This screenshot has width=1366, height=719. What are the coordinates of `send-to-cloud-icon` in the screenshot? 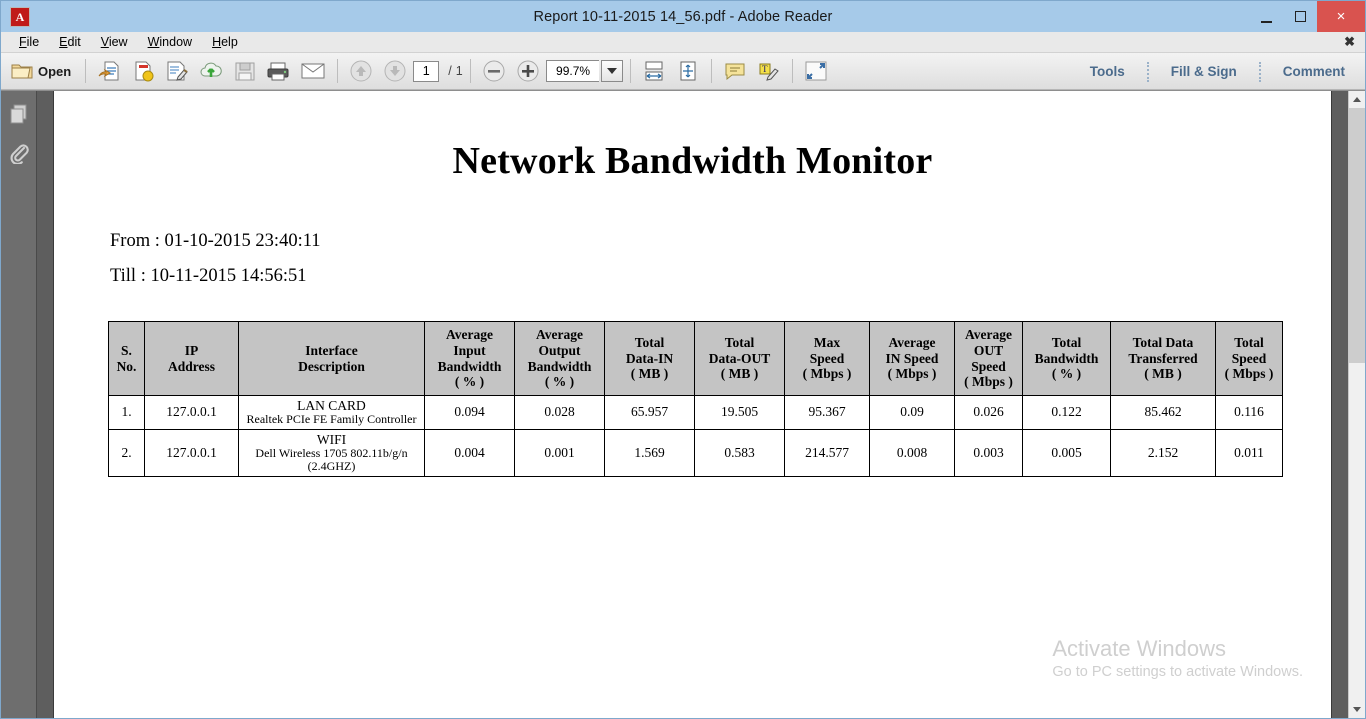 It's located at (211, 71).